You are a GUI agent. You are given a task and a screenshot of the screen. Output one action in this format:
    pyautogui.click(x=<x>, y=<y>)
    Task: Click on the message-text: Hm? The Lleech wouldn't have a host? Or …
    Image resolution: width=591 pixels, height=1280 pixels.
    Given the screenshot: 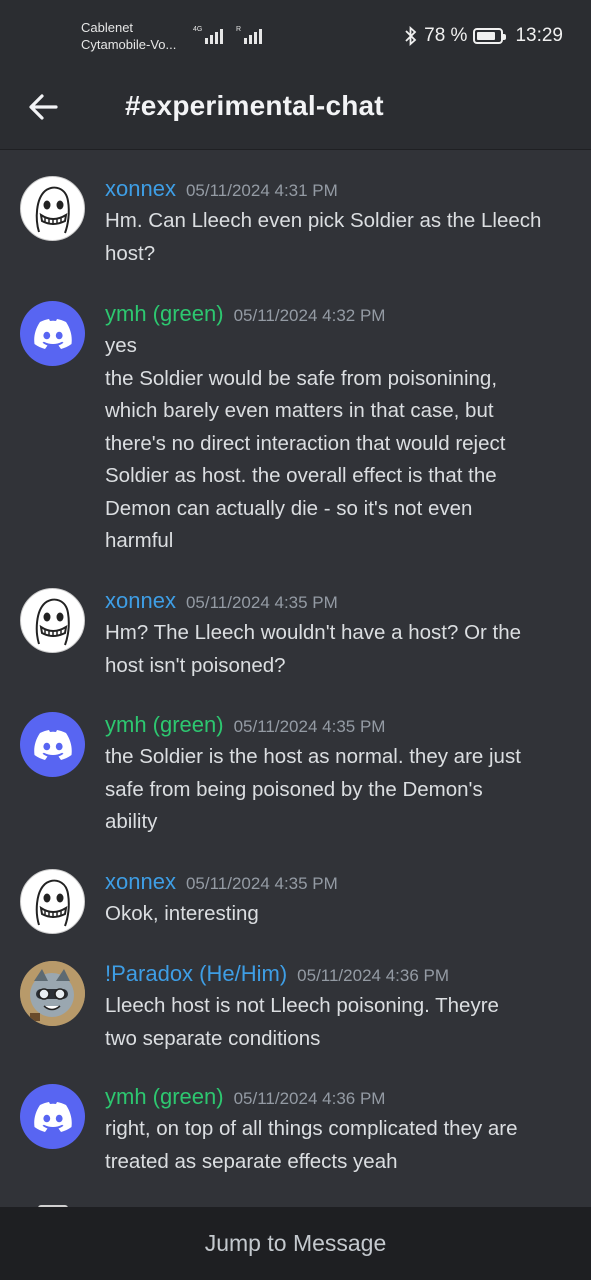 What is the action you would take?
    pyautogui.click(x=340, y=649)
    